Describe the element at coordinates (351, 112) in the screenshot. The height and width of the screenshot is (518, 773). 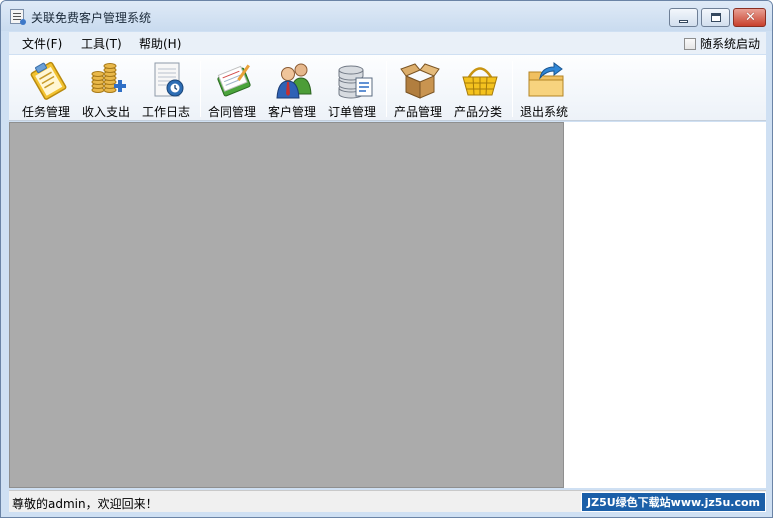
I see `tool-label: 订单管理` at that location.